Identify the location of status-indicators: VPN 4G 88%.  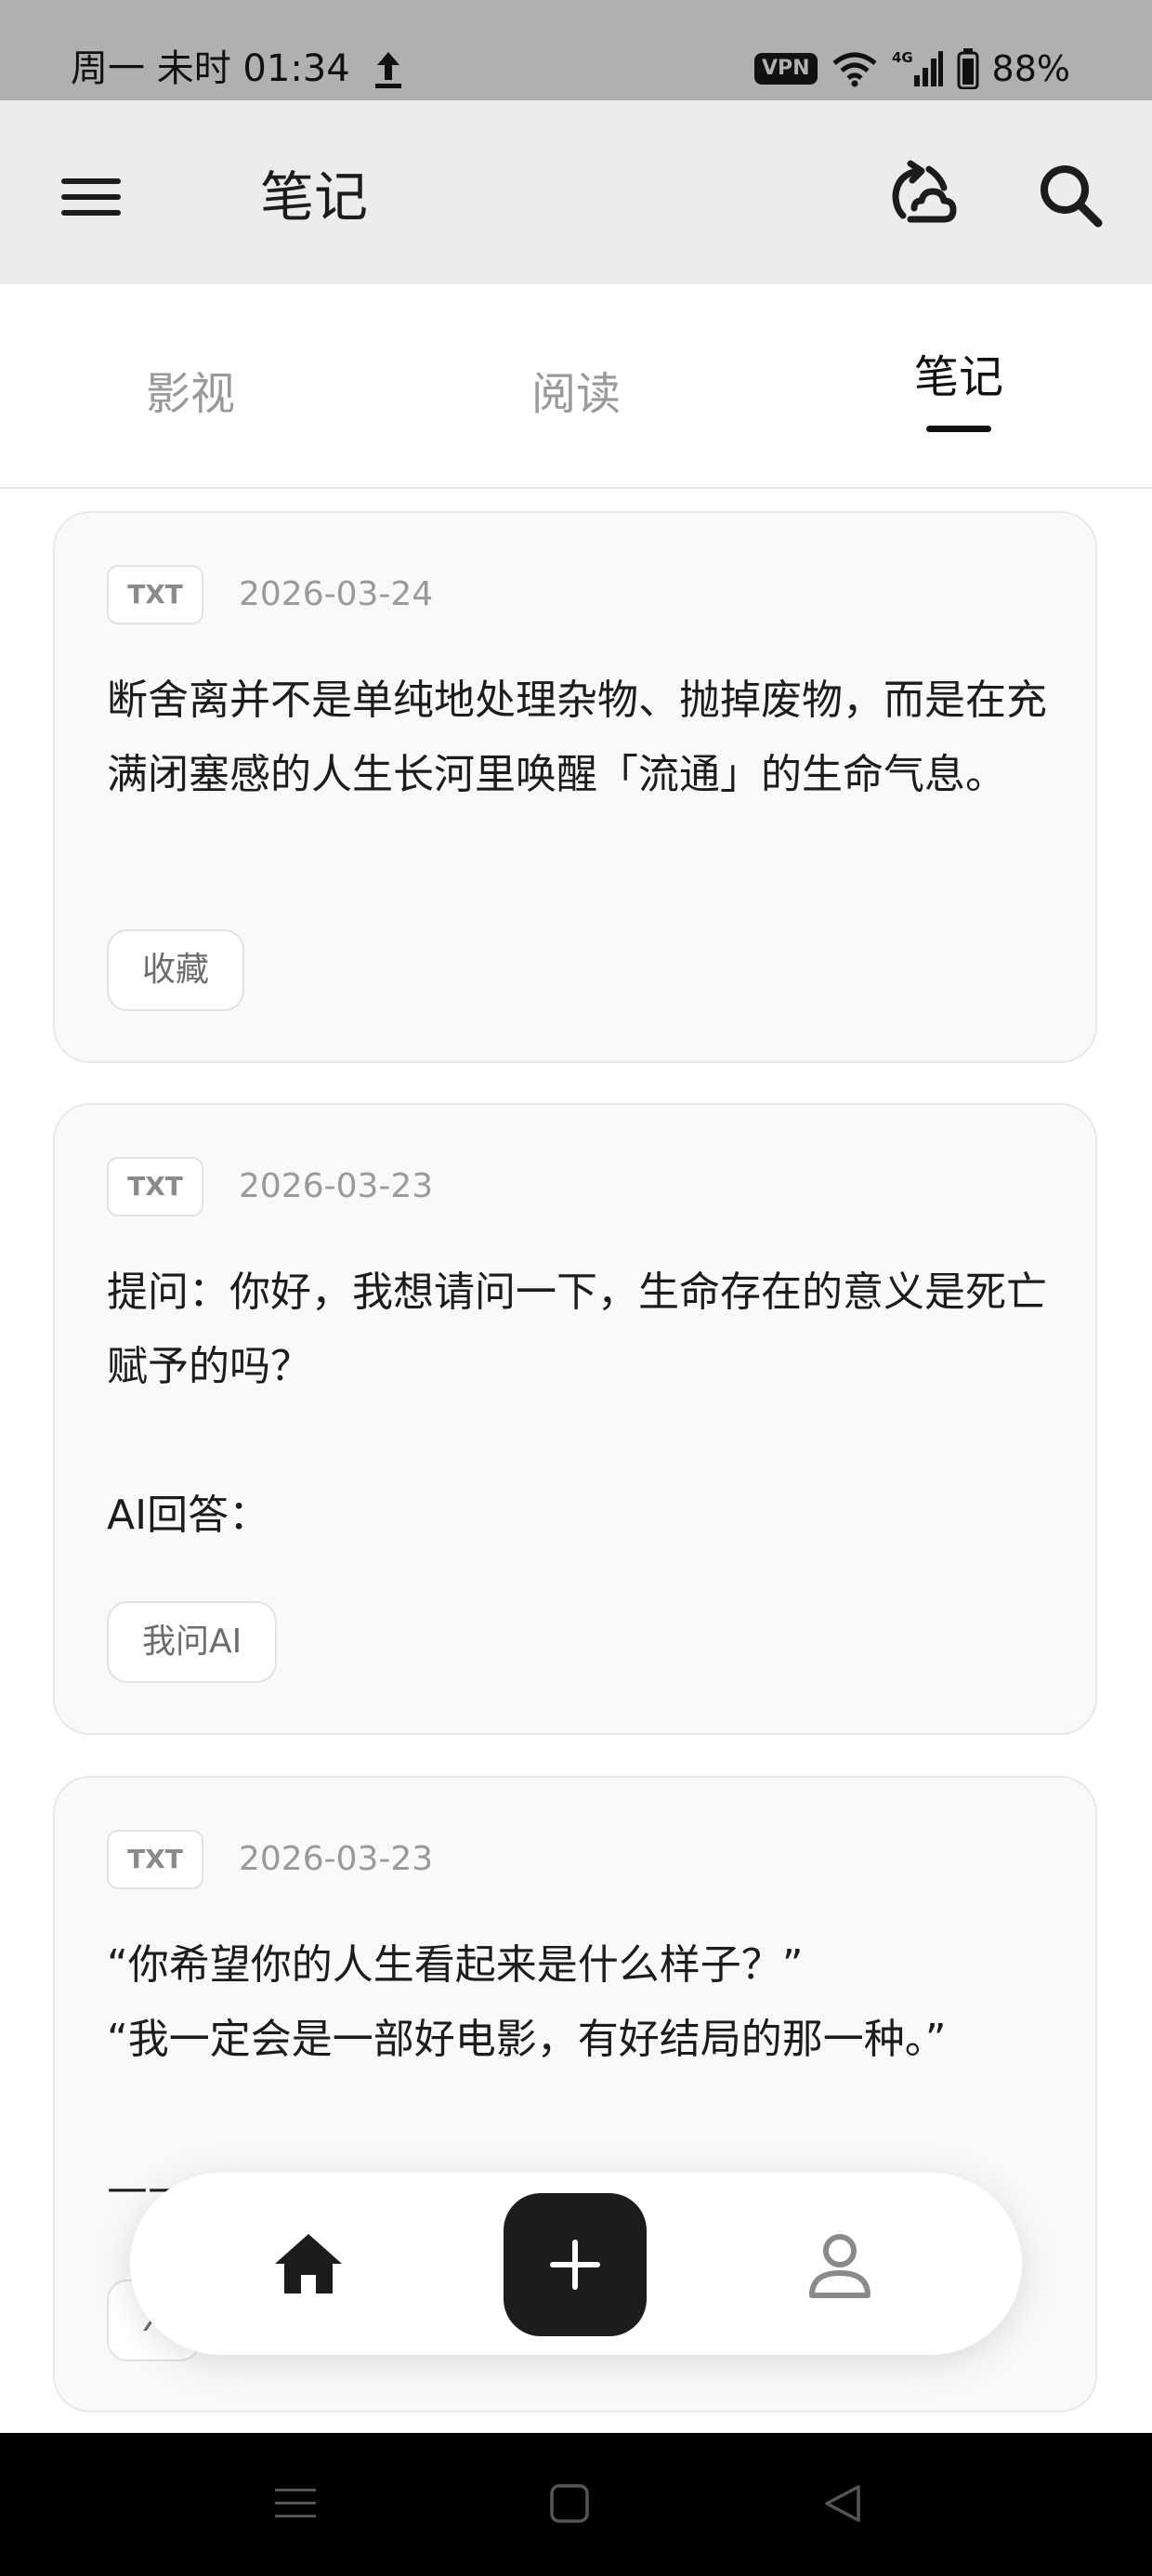
(911, 68).